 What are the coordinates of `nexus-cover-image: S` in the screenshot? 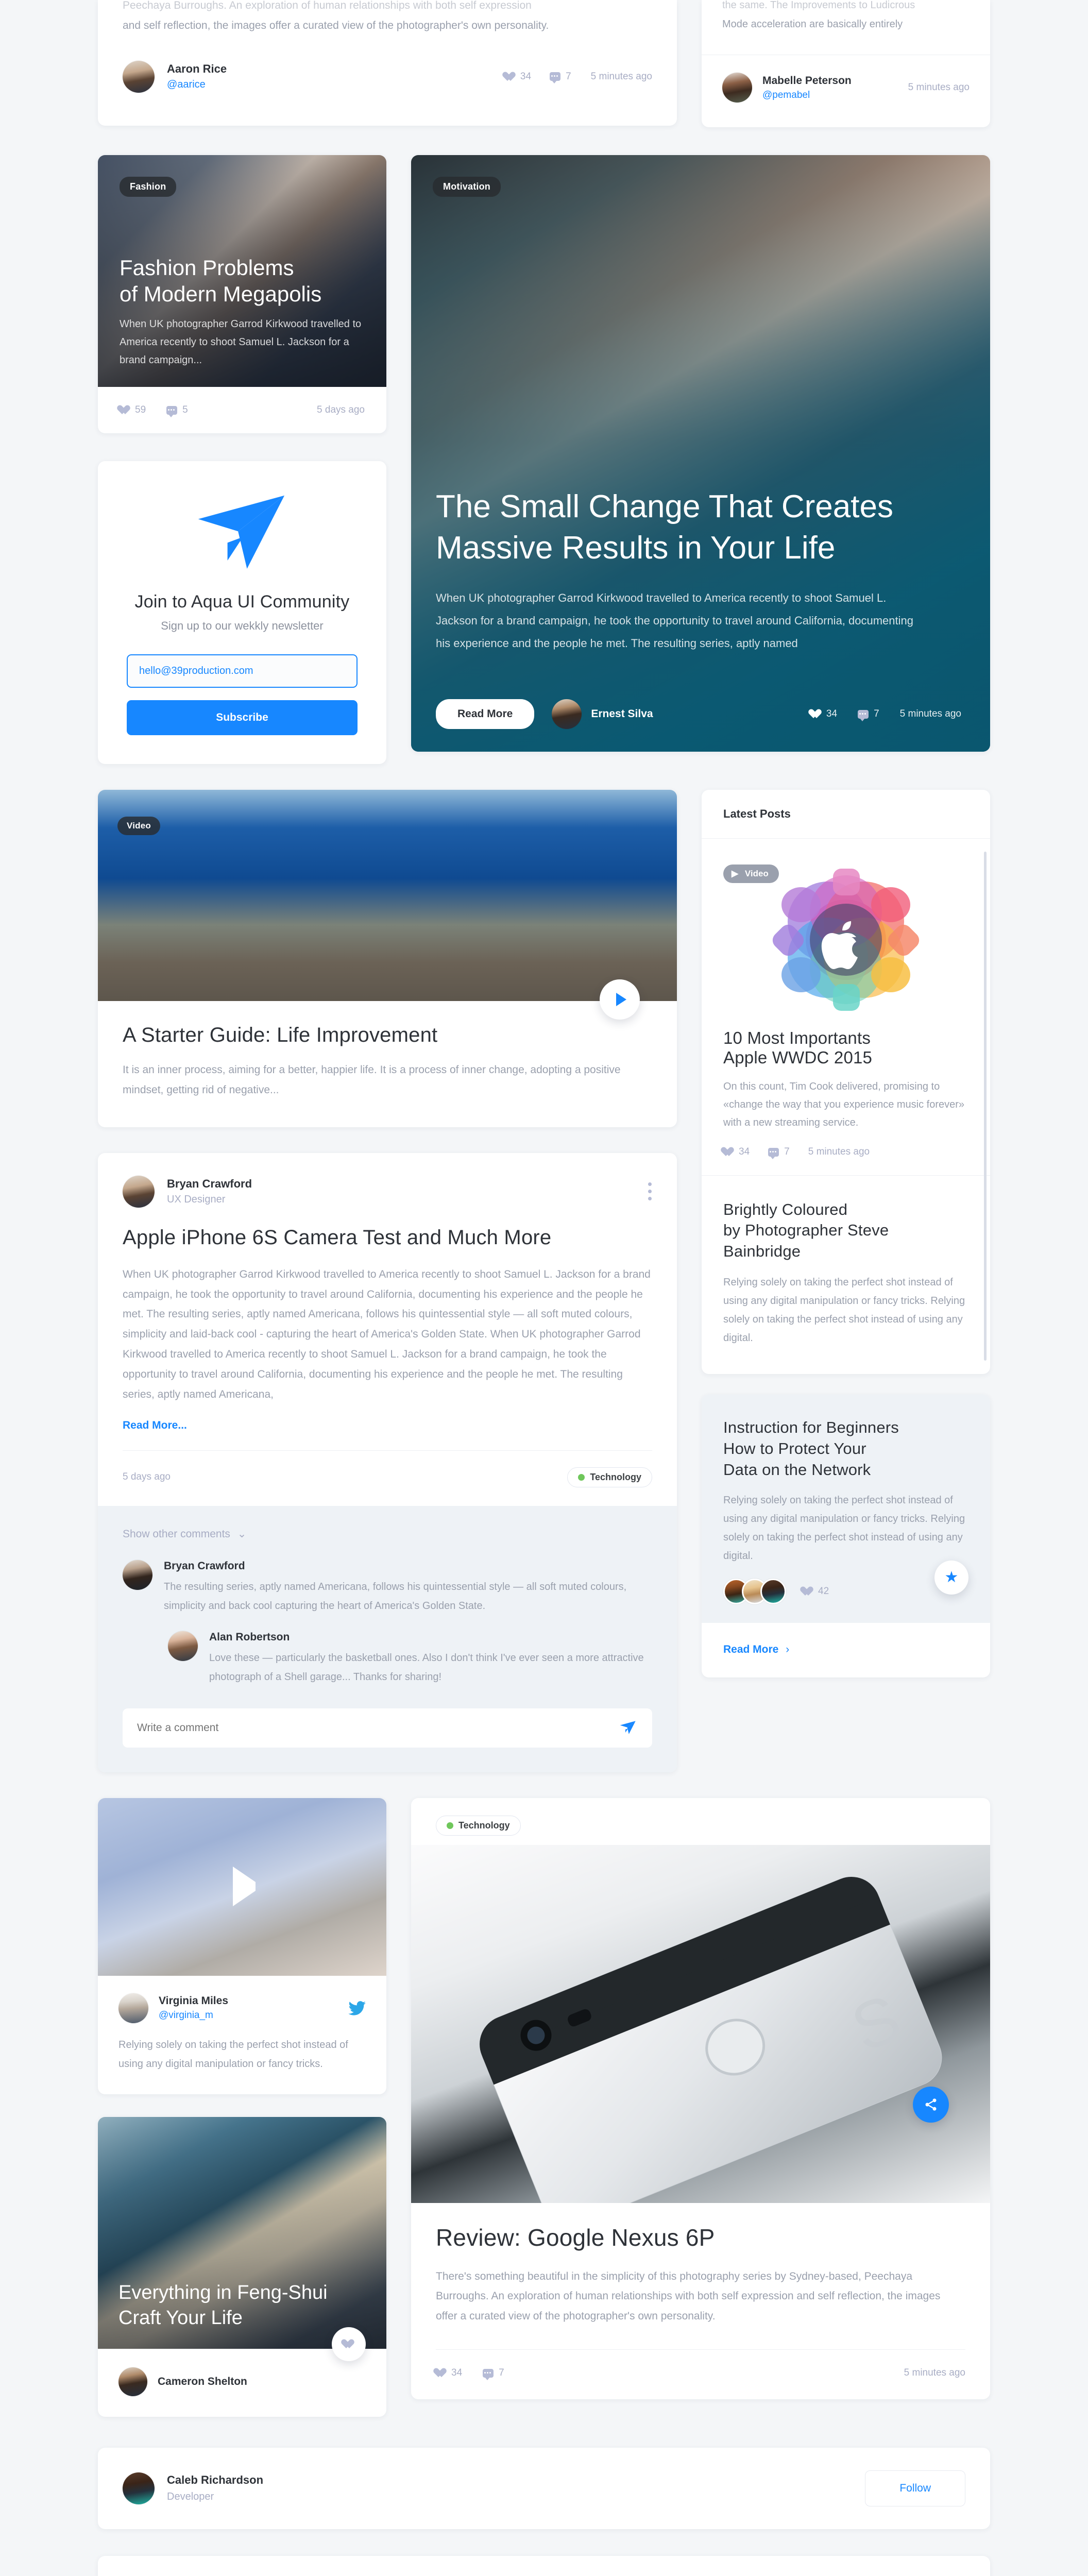 It's located at (700, 2034).